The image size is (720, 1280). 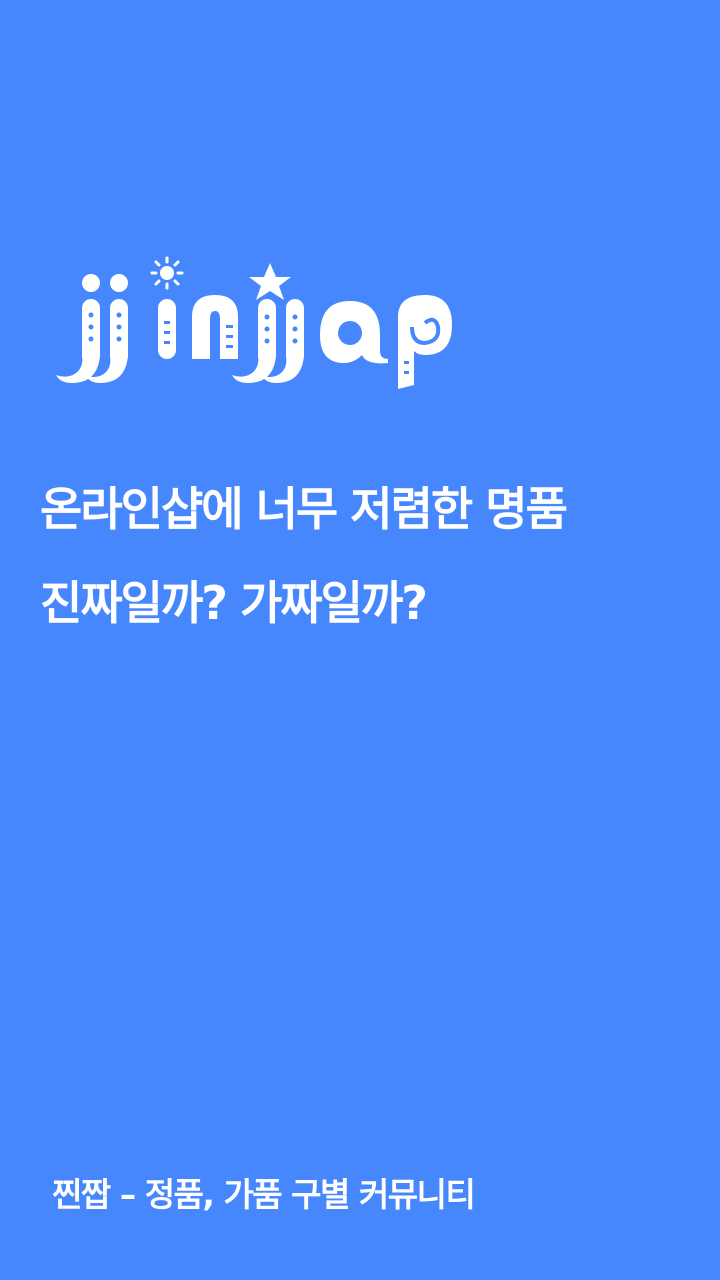 What do you see at coordinates (167, 273) in the screenshot?
I see `sun-icon` at bounding box center [167, 273].